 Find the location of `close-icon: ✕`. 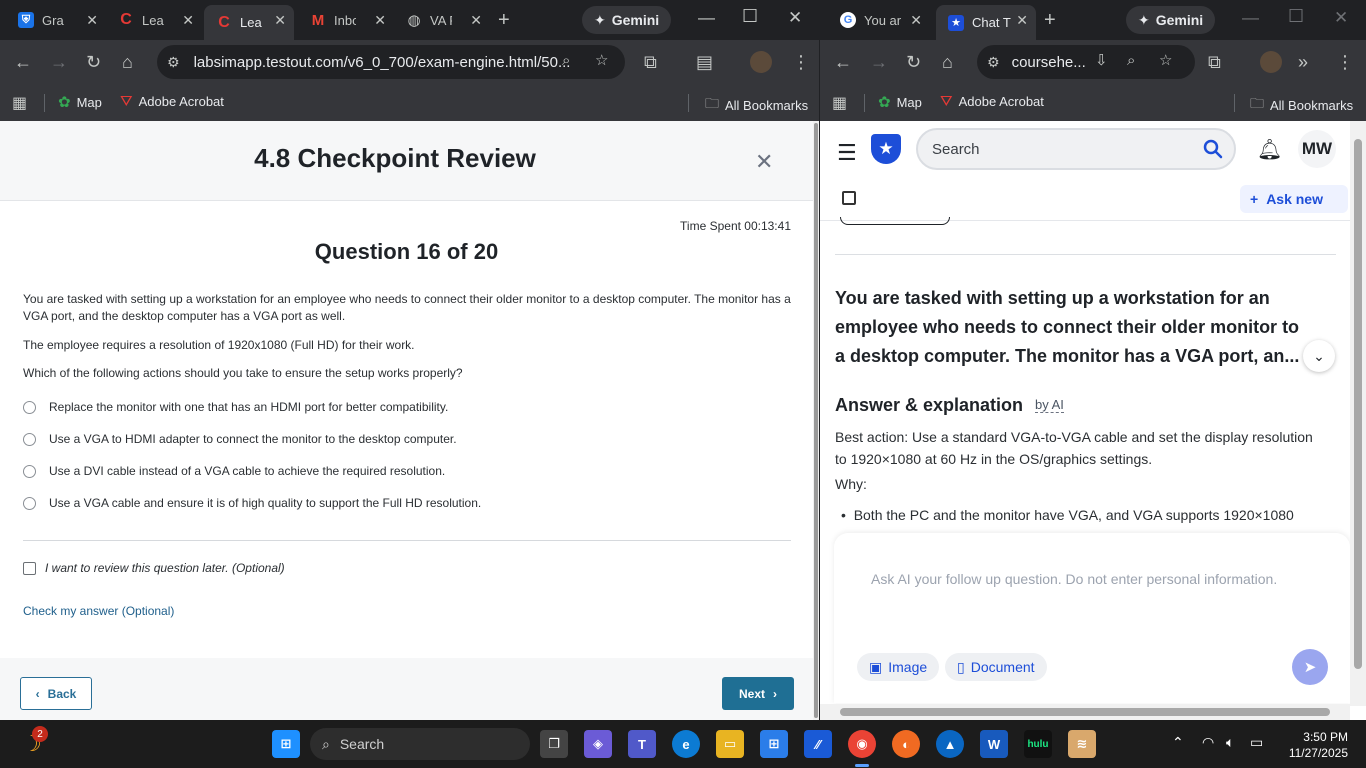

close-icon: ✕ is located at coordinates (764, 162).